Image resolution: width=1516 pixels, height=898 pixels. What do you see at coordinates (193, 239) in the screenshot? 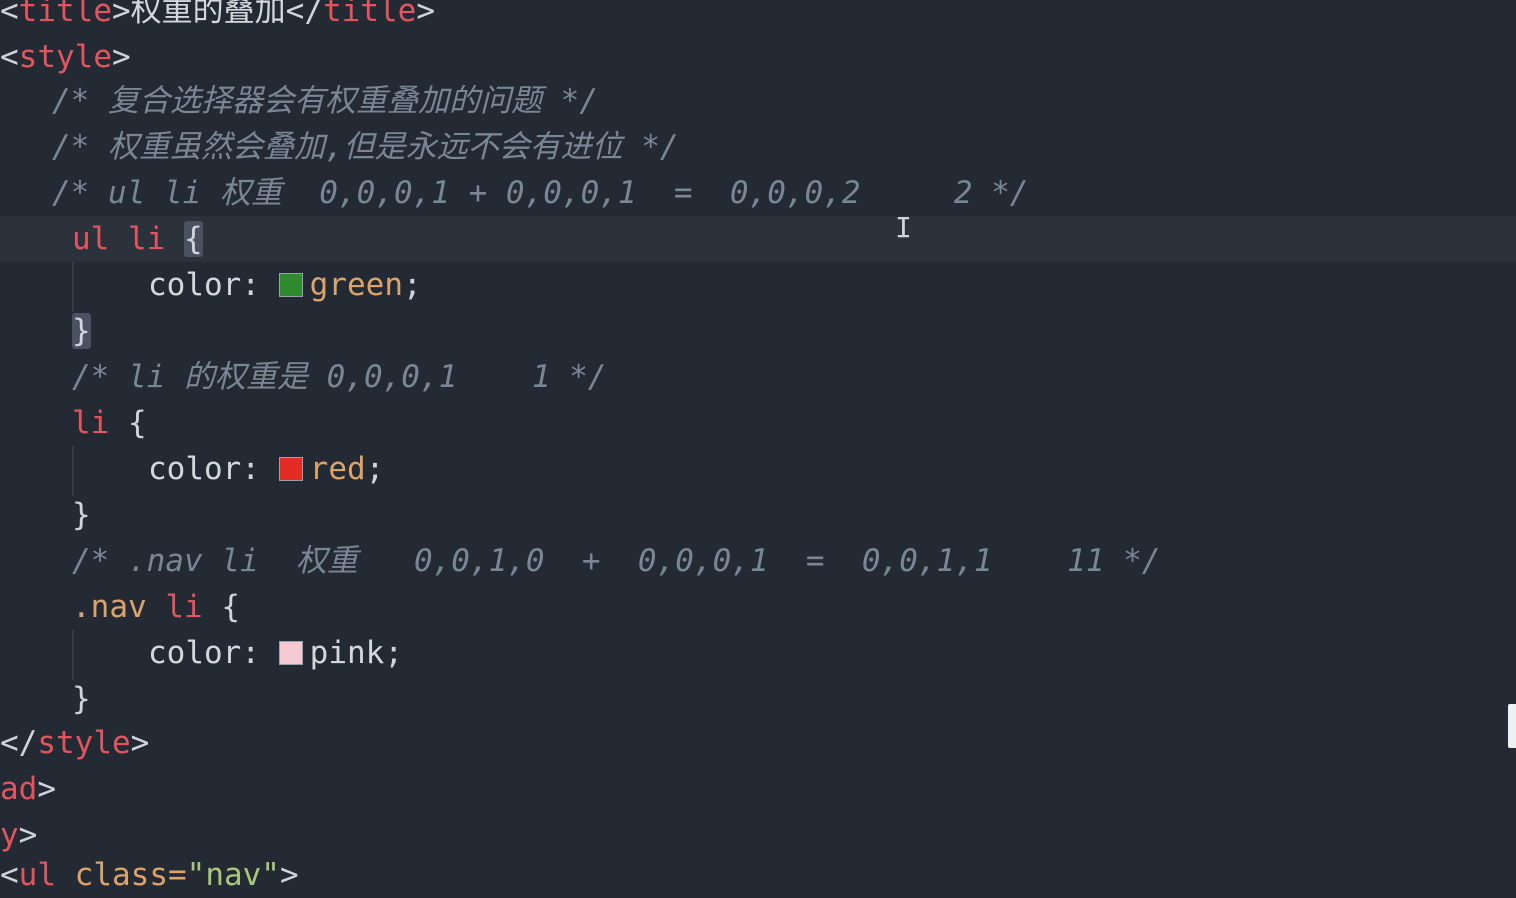
I see `token-brace-highlighted: {` at bounding box center [193, 239].